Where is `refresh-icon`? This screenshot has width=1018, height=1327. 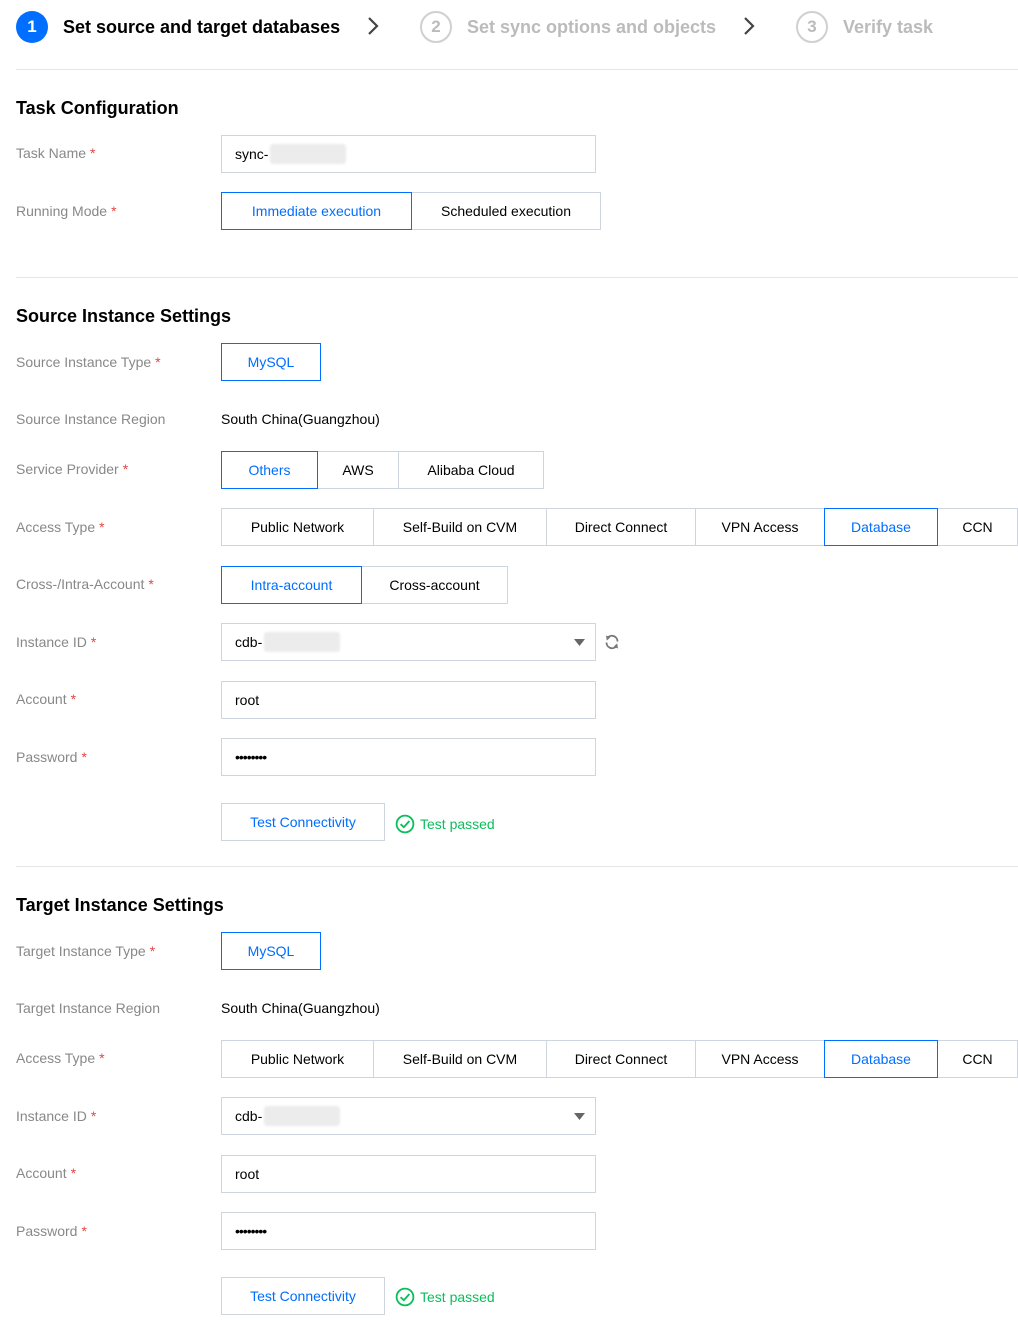 refresh-icon is located at coordinates (612, 642).